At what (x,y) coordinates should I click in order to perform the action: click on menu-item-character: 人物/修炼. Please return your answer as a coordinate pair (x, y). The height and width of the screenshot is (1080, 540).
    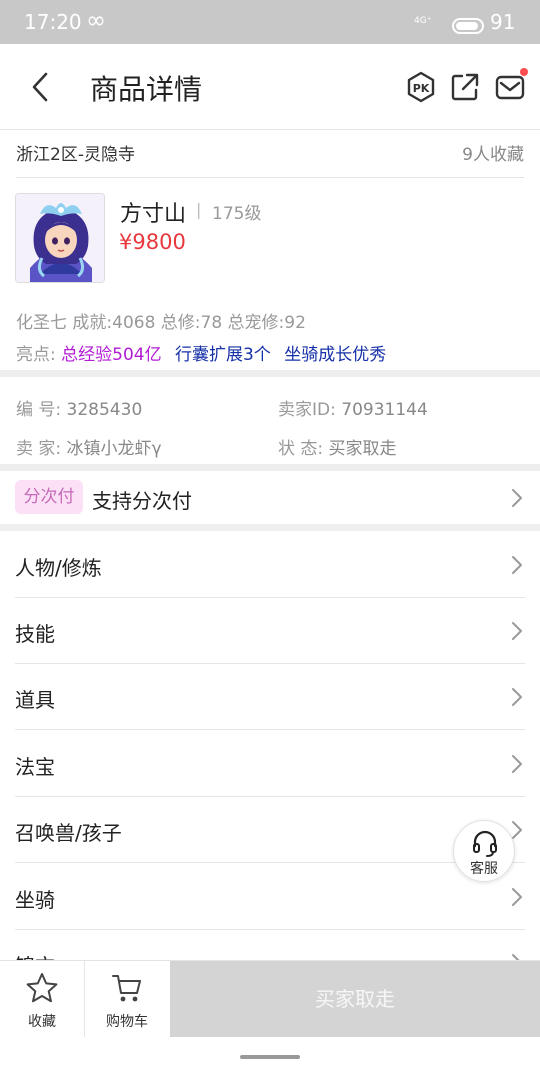
    Looking at the image, I should click on (270, 565).